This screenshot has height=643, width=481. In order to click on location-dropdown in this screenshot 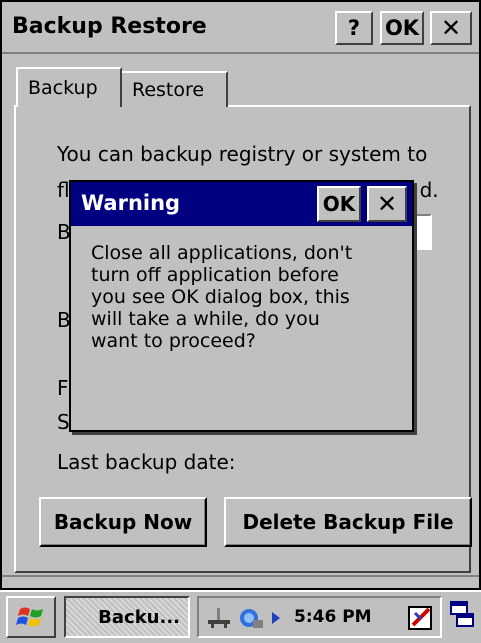, I will do `click(422, 232)`.